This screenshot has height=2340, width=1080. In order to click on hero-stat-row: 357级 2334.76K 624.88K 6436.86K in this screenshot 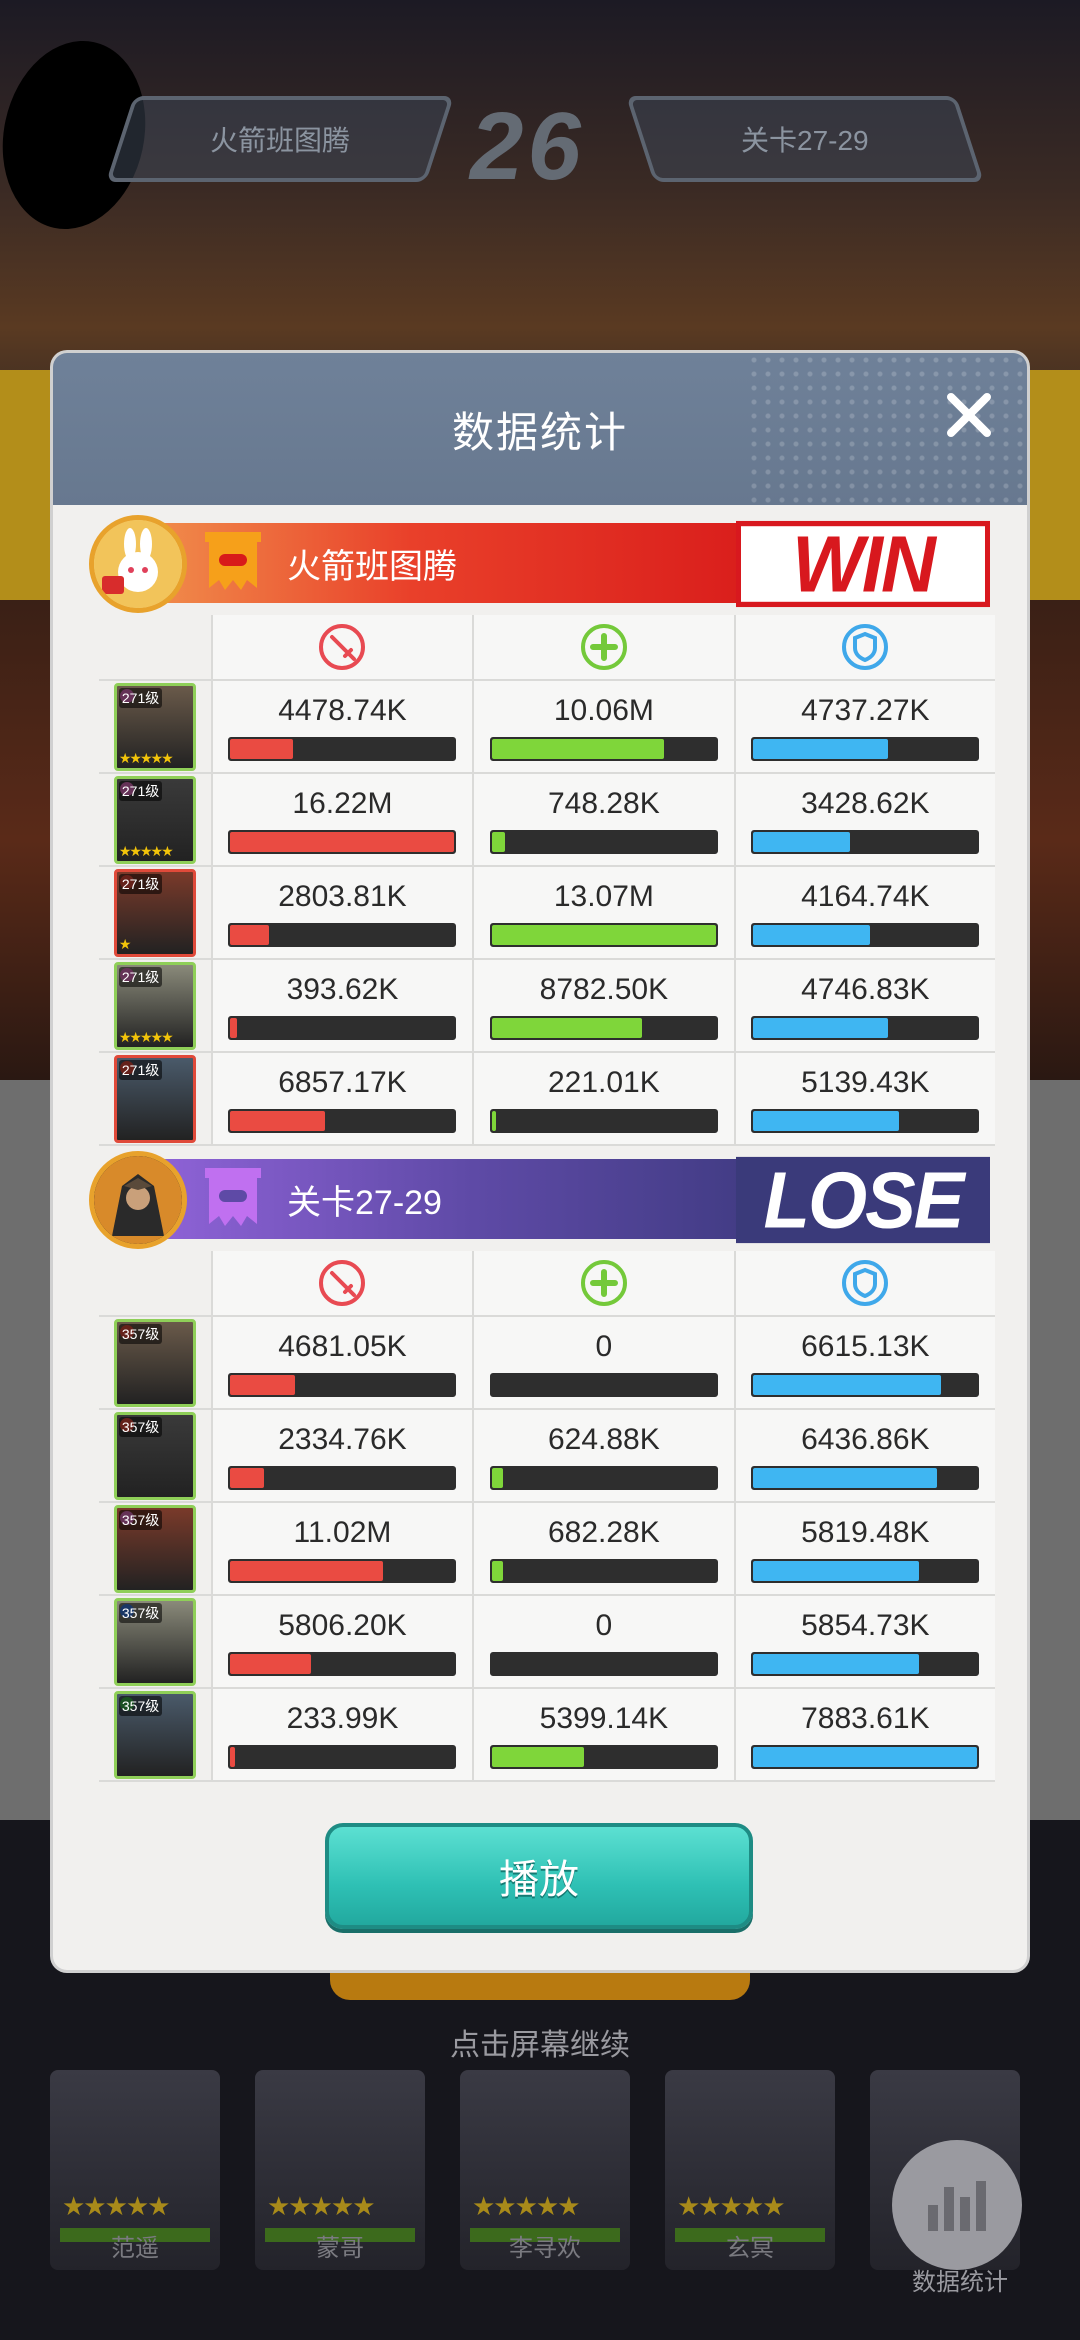, I will do `click(547, 1456)`.